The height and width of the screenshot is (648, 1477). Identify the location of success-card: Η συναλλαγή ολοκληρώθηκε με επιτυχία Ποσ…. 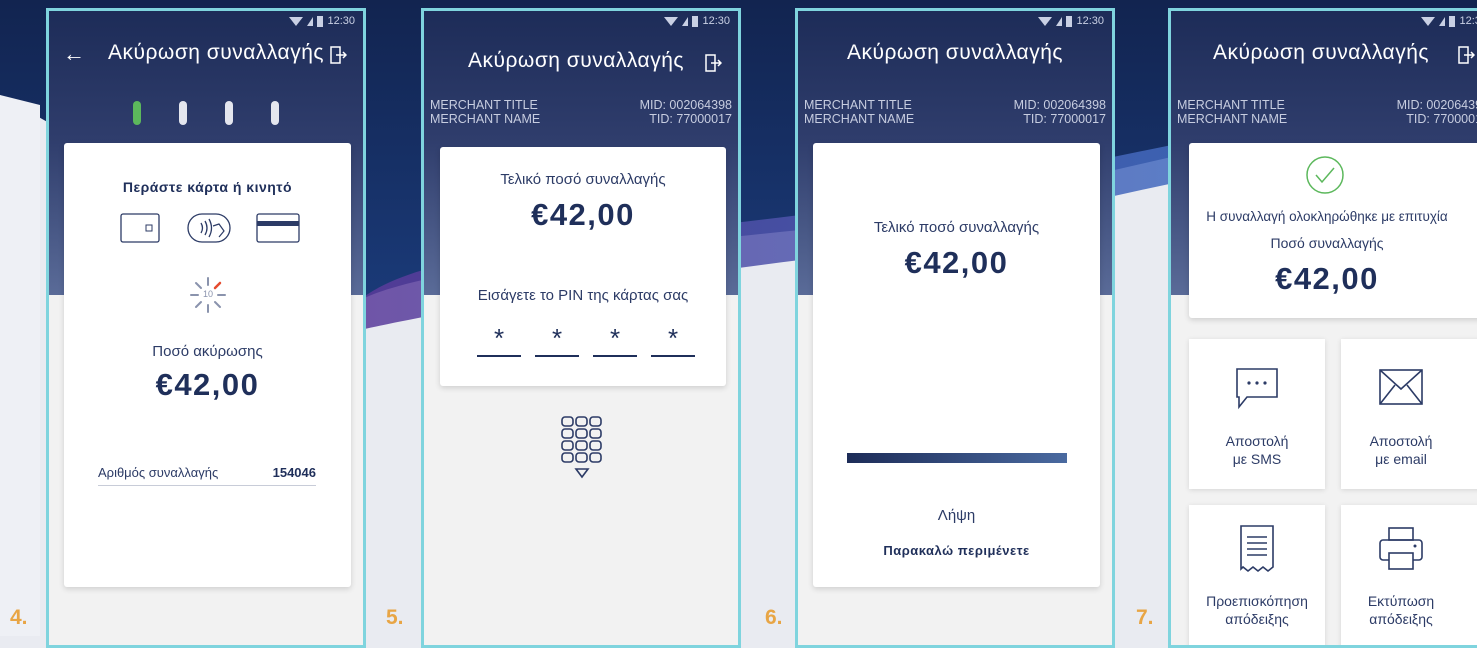
(1333, 230).